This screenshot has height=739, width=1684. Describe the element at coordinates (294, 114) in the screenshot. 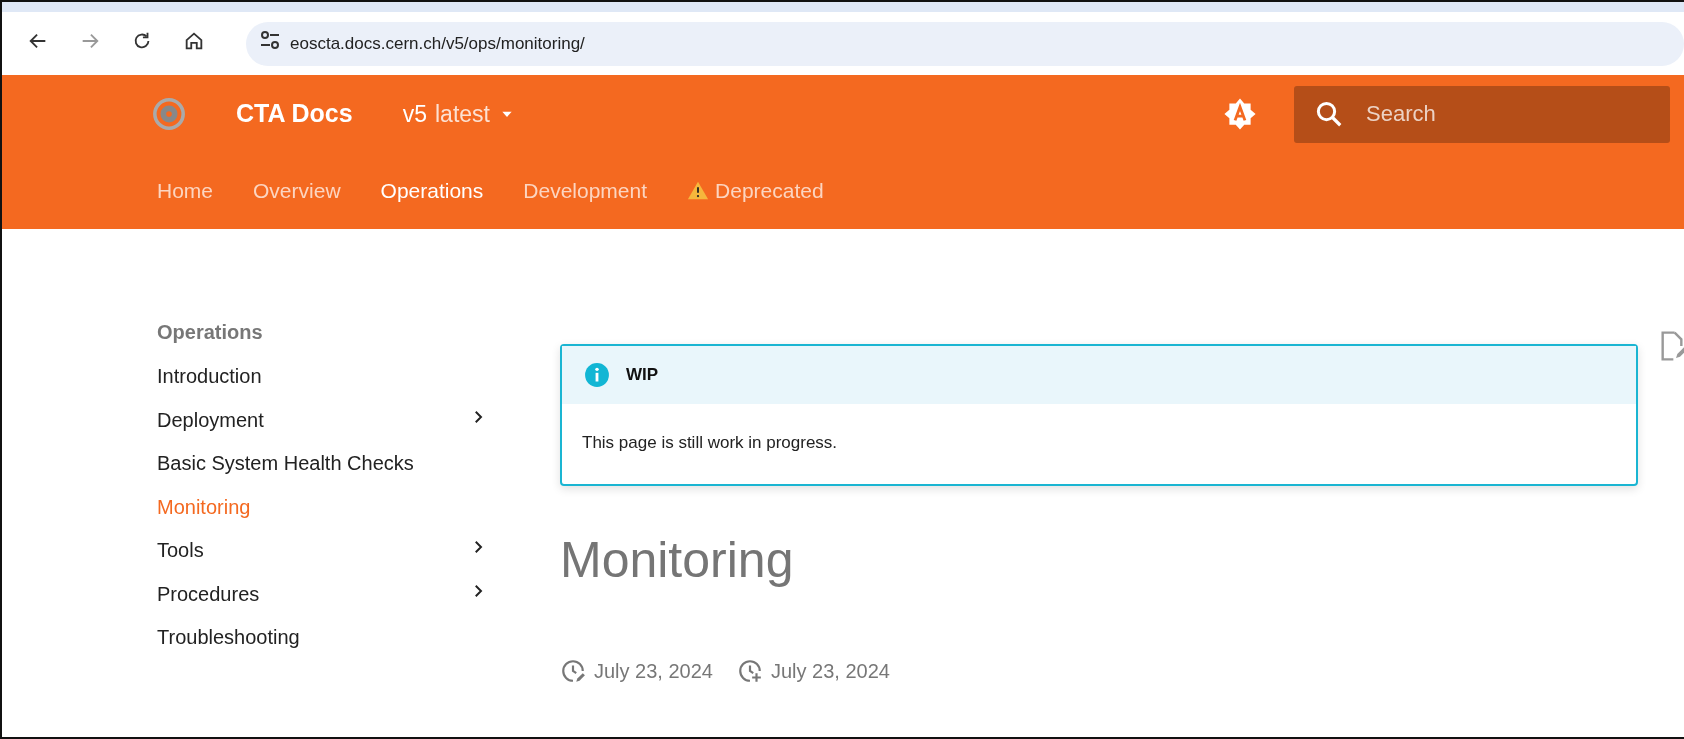

I see `site-title: CTA Docs` at that location.